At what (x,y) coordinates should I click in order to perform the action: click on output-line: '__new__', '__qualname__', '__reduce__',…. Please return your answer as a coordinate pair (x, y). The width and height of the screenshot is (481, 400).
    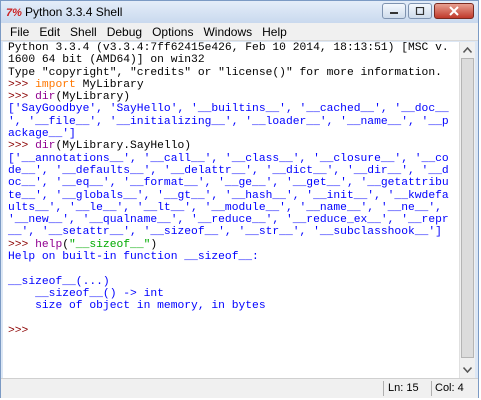
    Looking at the image, I should click on (228, 220).